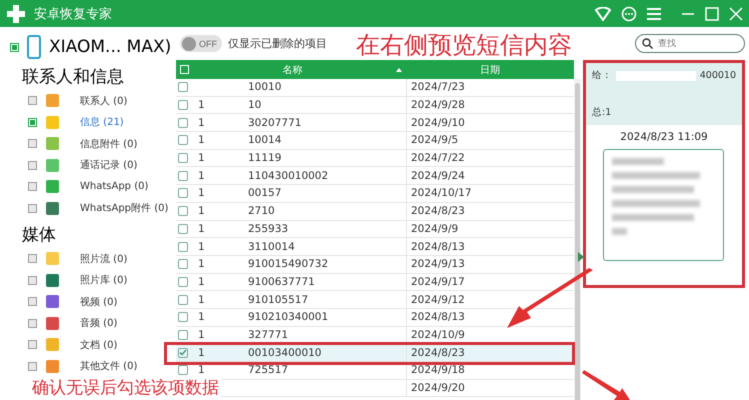  Describe the element at coordinates (104, 101) in the screenshot. I see `sidebar-item: 联系人 (0)` at that location.